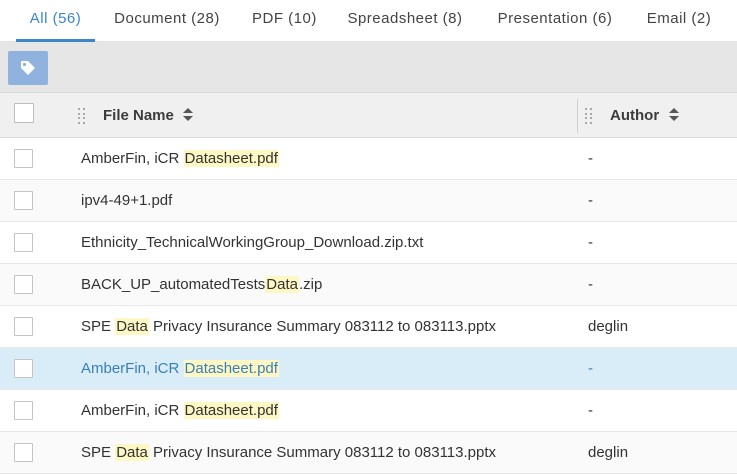 The width and height of the screenshot is (737, 475). I want to click on file-name-text: .zip, so click(310, 284).